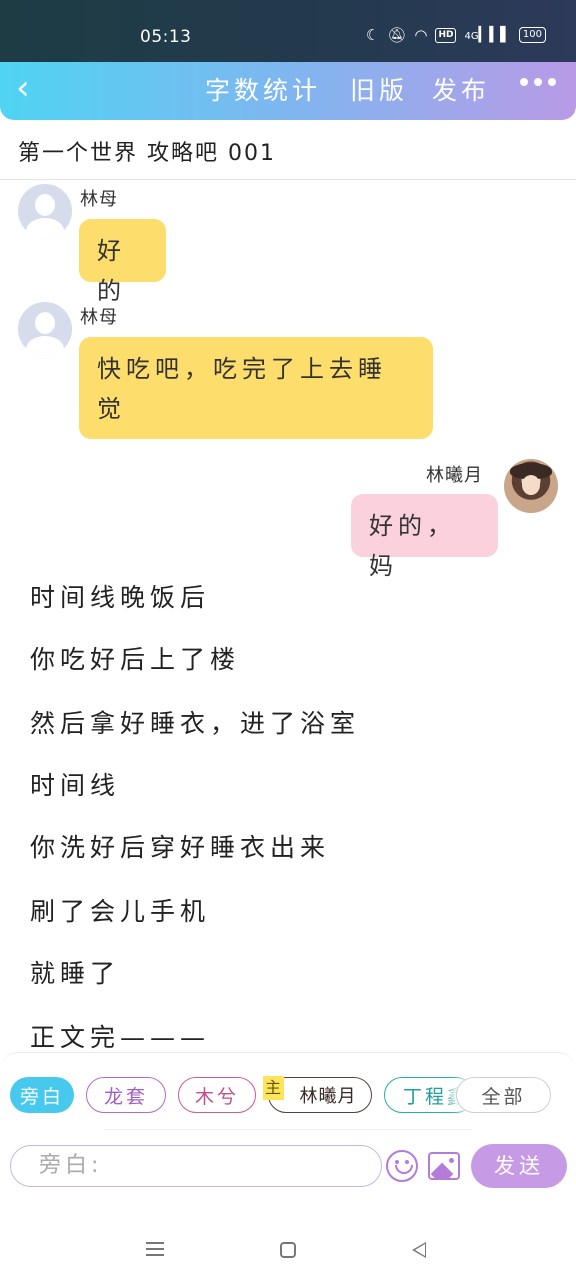 This screenshot has width=576, height=1280. Describe the element at coordinates (454, 475) in the screenshot. I see `message-speaker: 林曦月` at that location.